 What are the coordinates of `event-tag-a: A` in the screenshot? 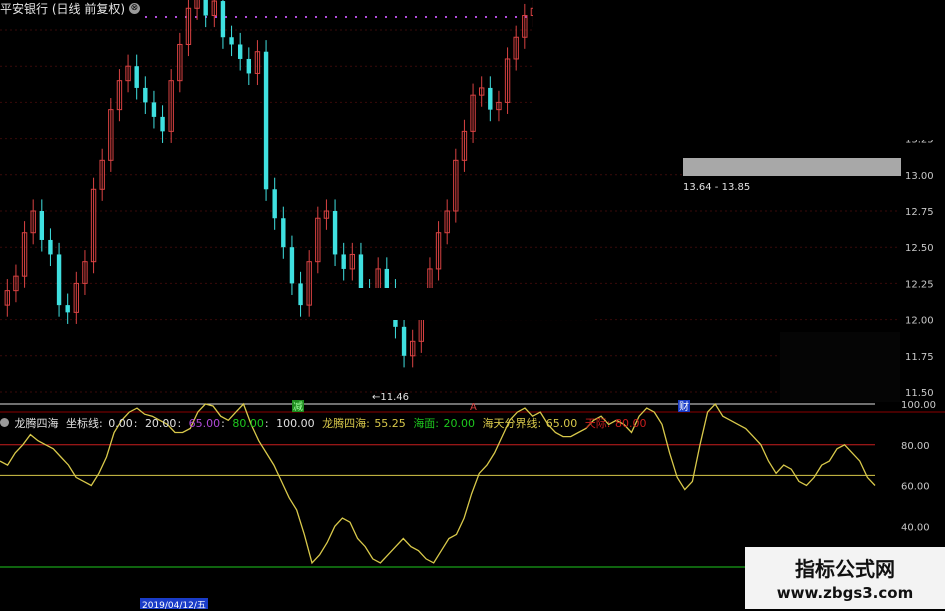 It's located at (473, 407).